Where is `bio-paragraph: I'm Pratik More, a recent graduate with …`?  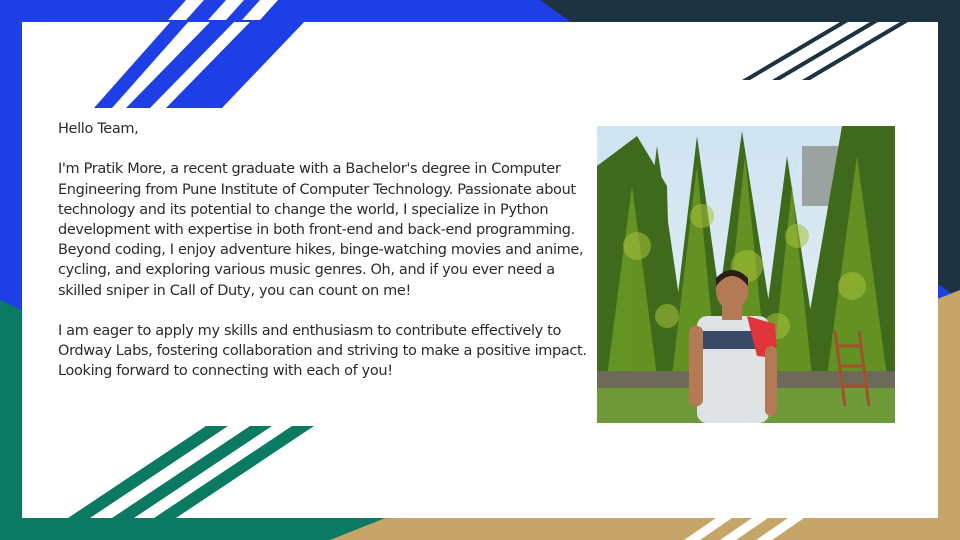 bio-paragraph: I'm Pratik More, a recent graduate with … is located at coordinates (321, 230).